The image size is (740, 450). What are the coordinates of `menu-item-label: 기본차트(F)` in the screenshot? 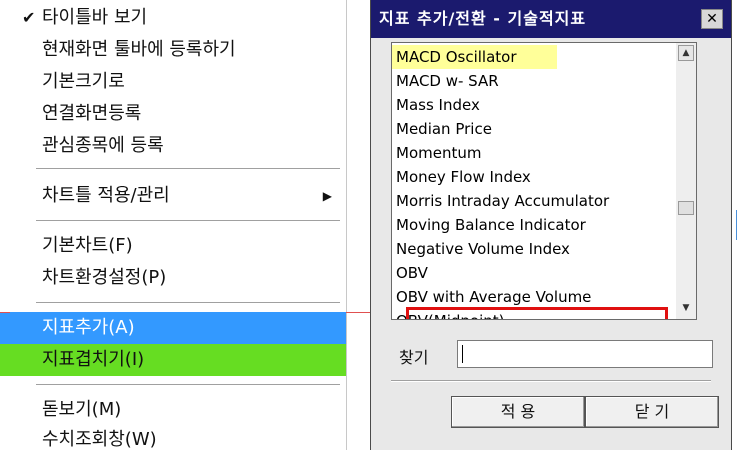 It's located at (87, 245).